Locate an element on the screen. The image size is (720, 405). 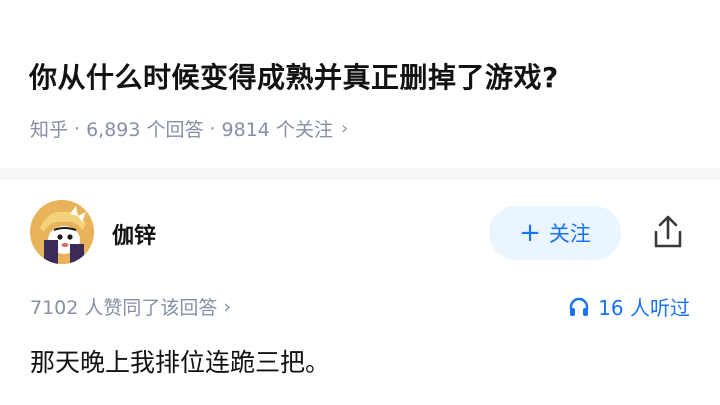
cartoon-avatar-icon is located at coordinates (62, 232).